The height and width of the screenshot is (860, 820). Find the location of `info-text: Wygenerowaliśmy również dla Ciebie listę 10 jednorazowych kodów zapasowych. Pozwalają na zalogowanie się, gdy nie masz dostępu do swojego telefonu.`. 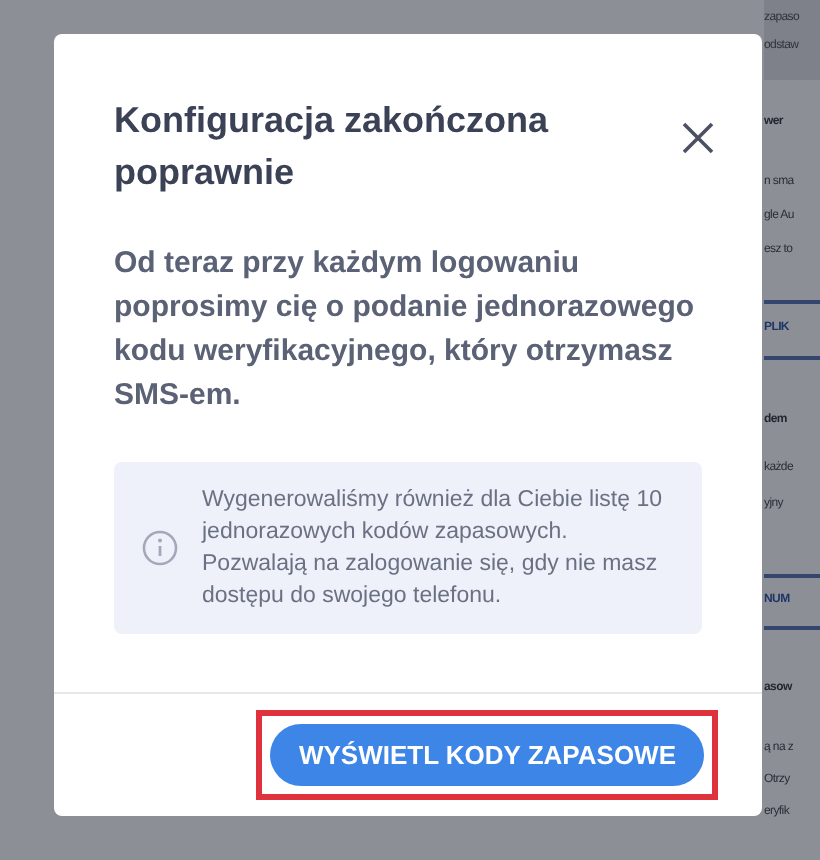

info-text: Wygenerowaliśmy również dla Ciebie listę 10 jednorazowych kodów zapasowych. Pozwalają na zalogowanie się, gdy nie masz dostępu do swojego telefonu. is located at coordinates (433, 549).